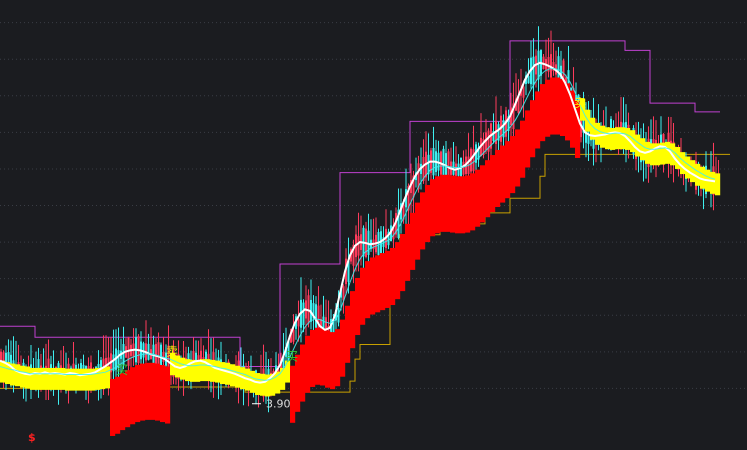  Describe the element at coordinates (278, 404) in the screenshot. I see `low-price-label: 3.90` at that location.